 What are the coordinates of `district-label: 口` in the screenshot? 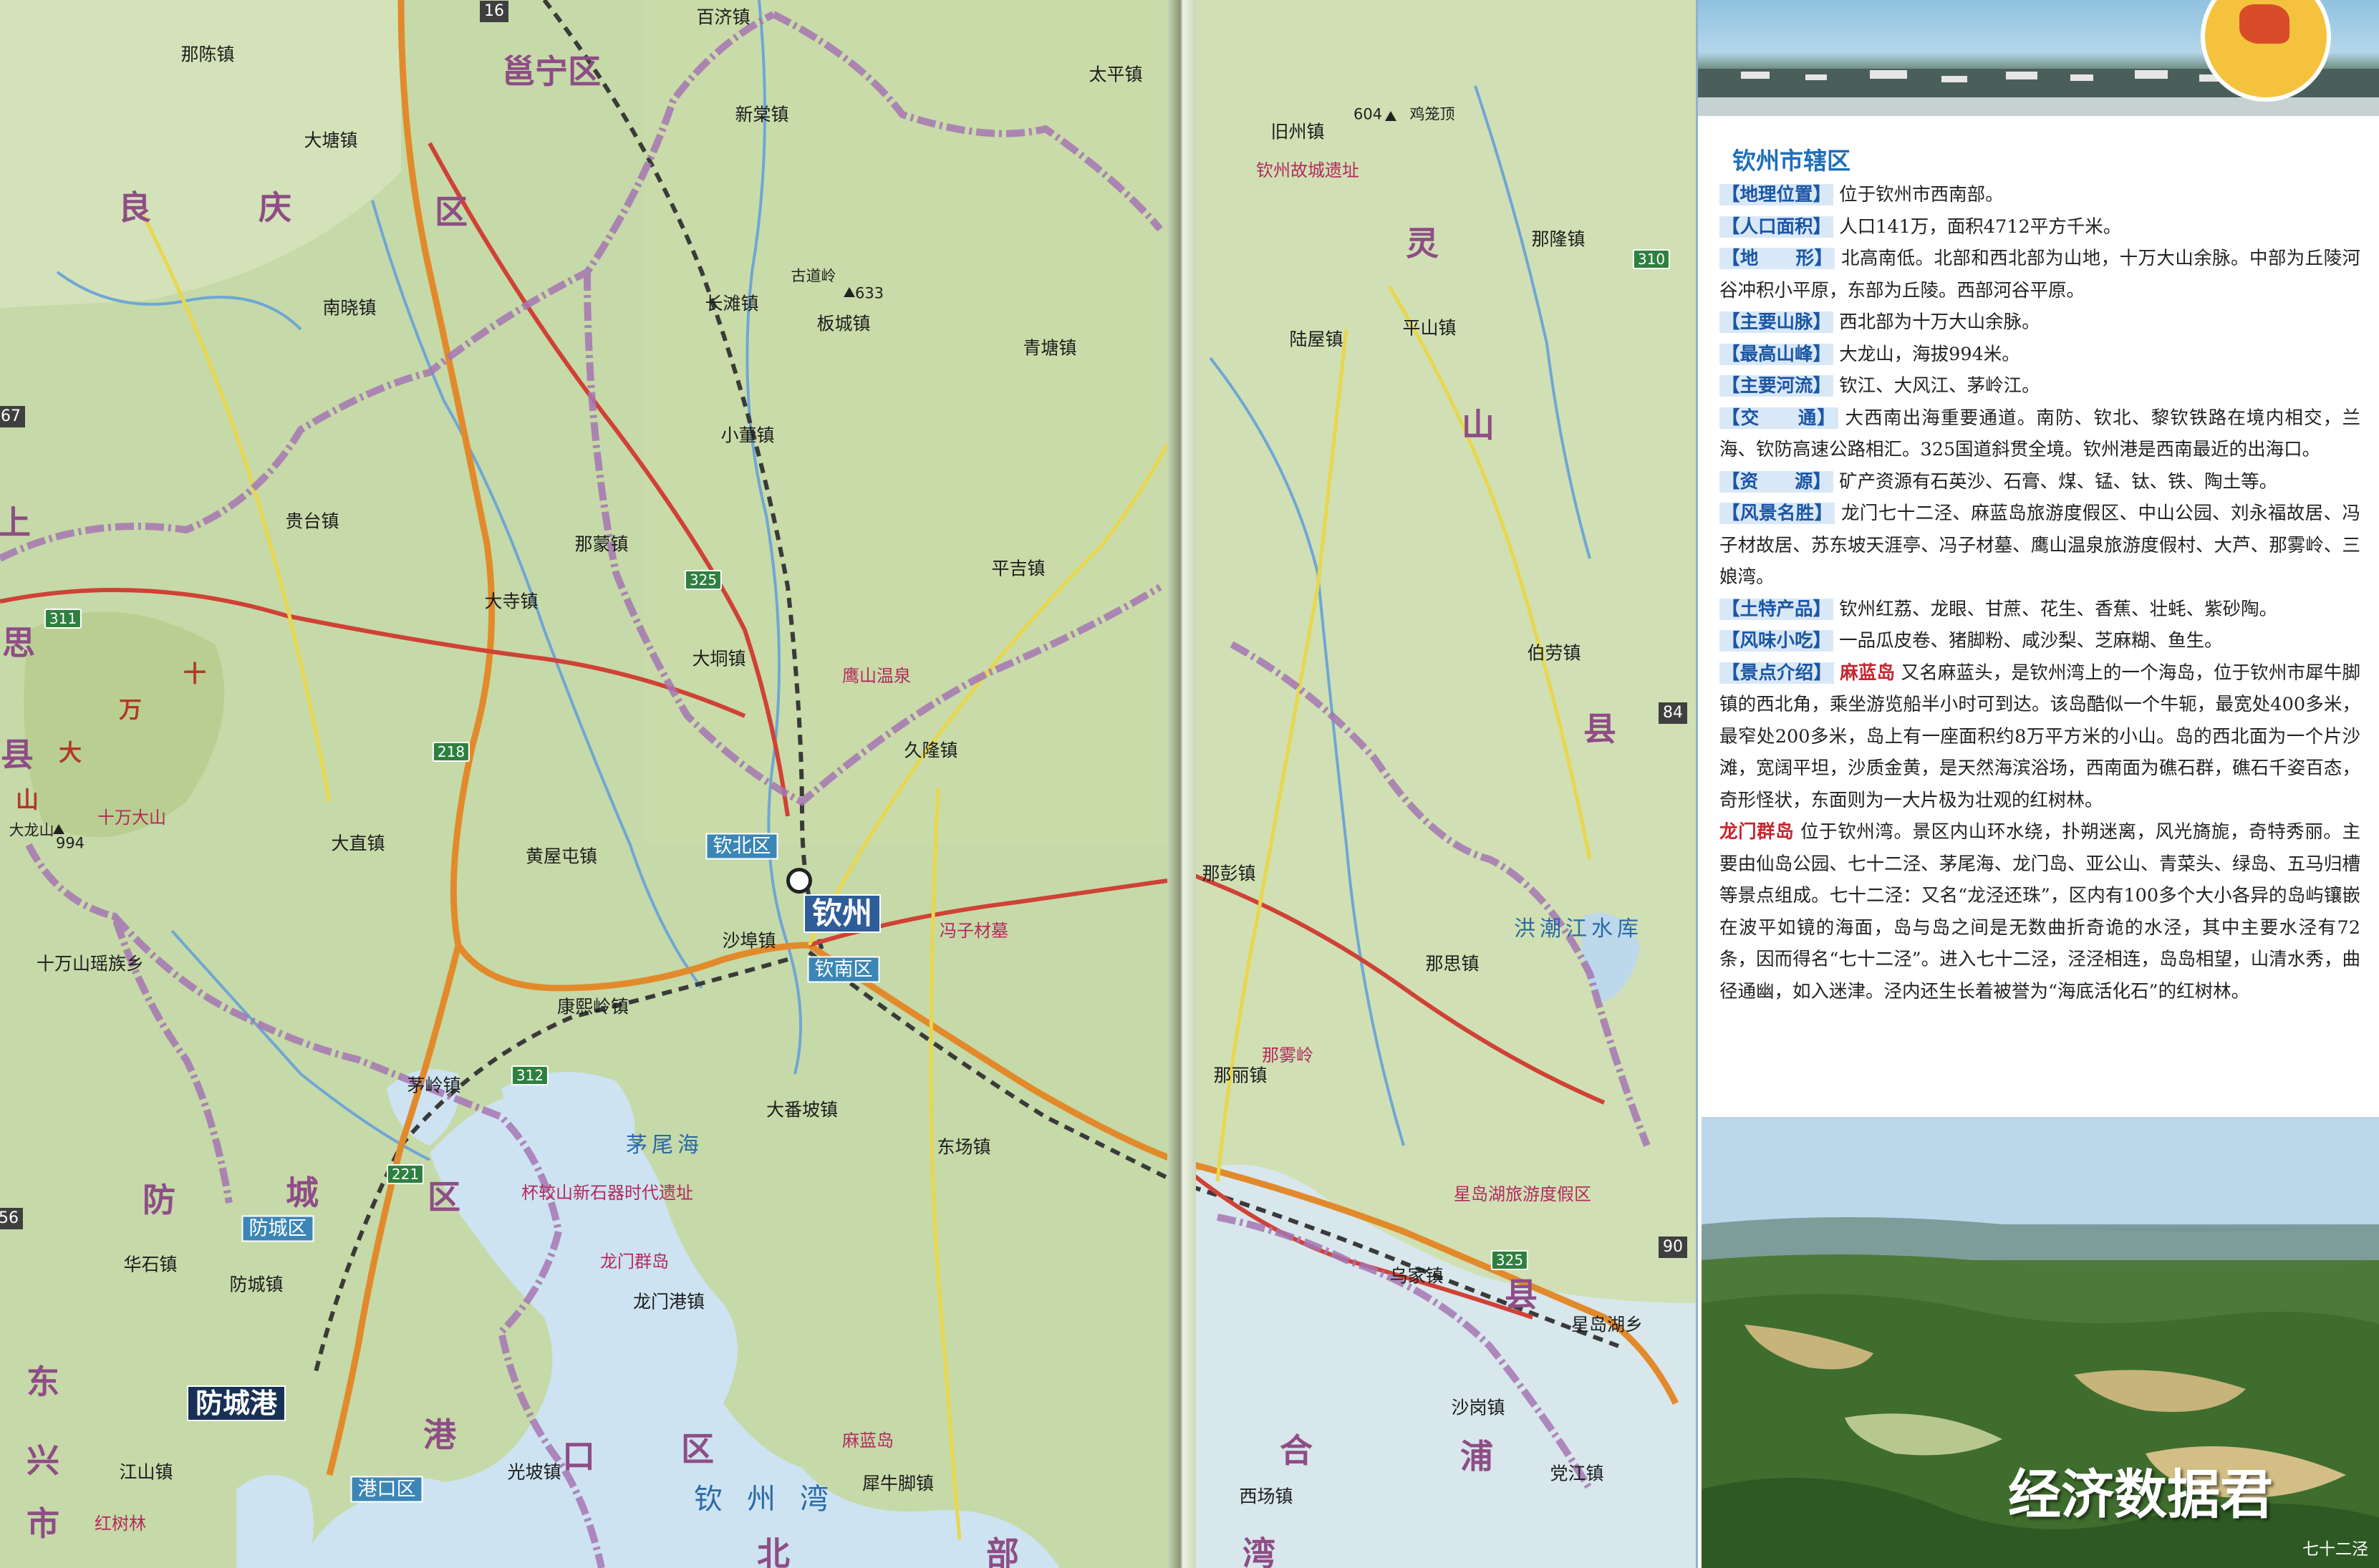 It's located at (578, 1456).